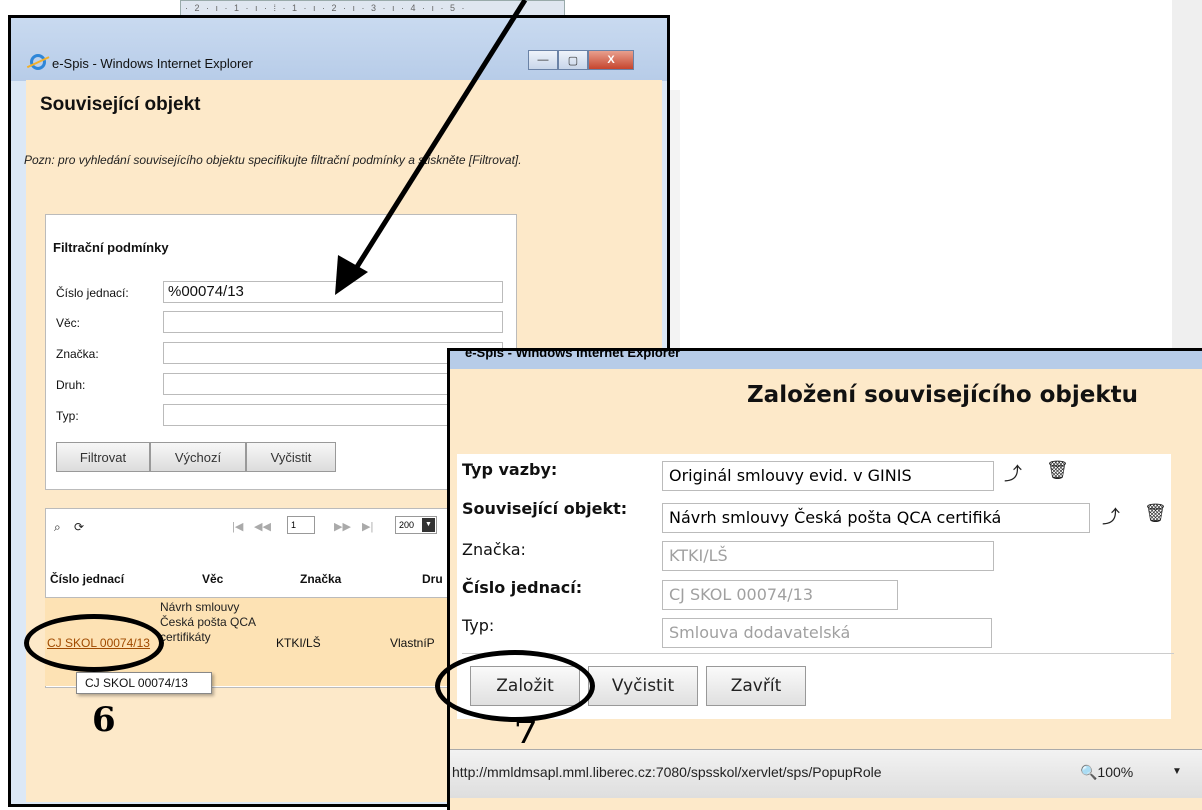 The height and width of the screenshot is (810, 1202). Describe the element at coordinates (431, 147) in the screenshot. I see `pointer-arrow` at that location.